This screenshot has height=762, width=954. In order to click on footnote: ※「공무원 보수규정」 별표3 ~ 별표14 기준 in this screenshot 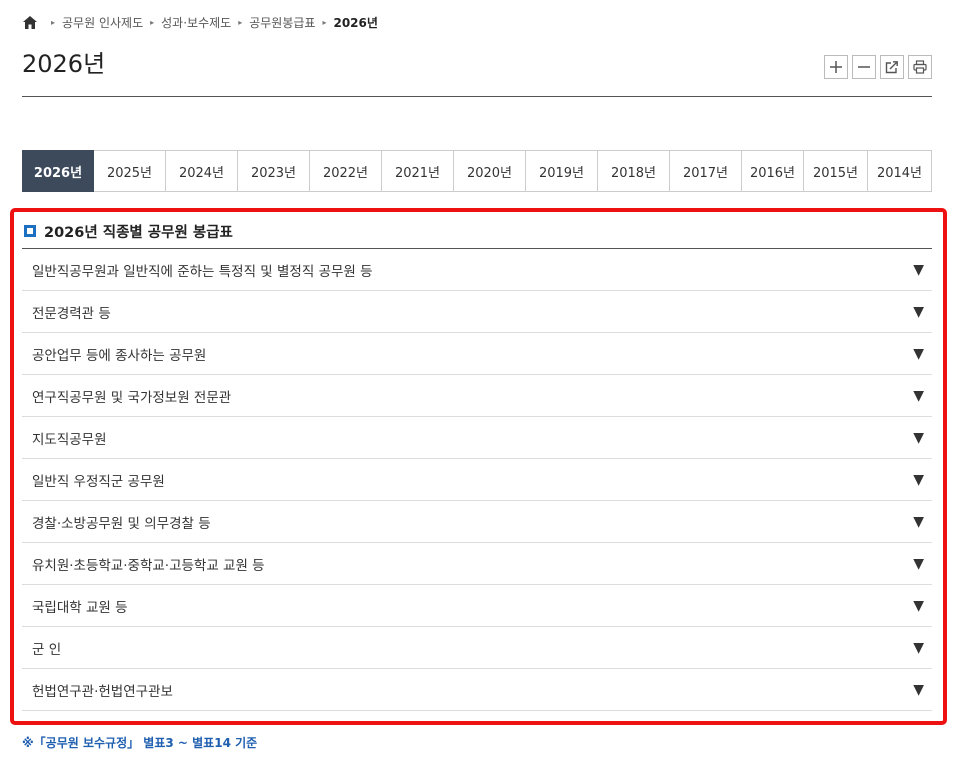, I will do `click(140, 743)`.